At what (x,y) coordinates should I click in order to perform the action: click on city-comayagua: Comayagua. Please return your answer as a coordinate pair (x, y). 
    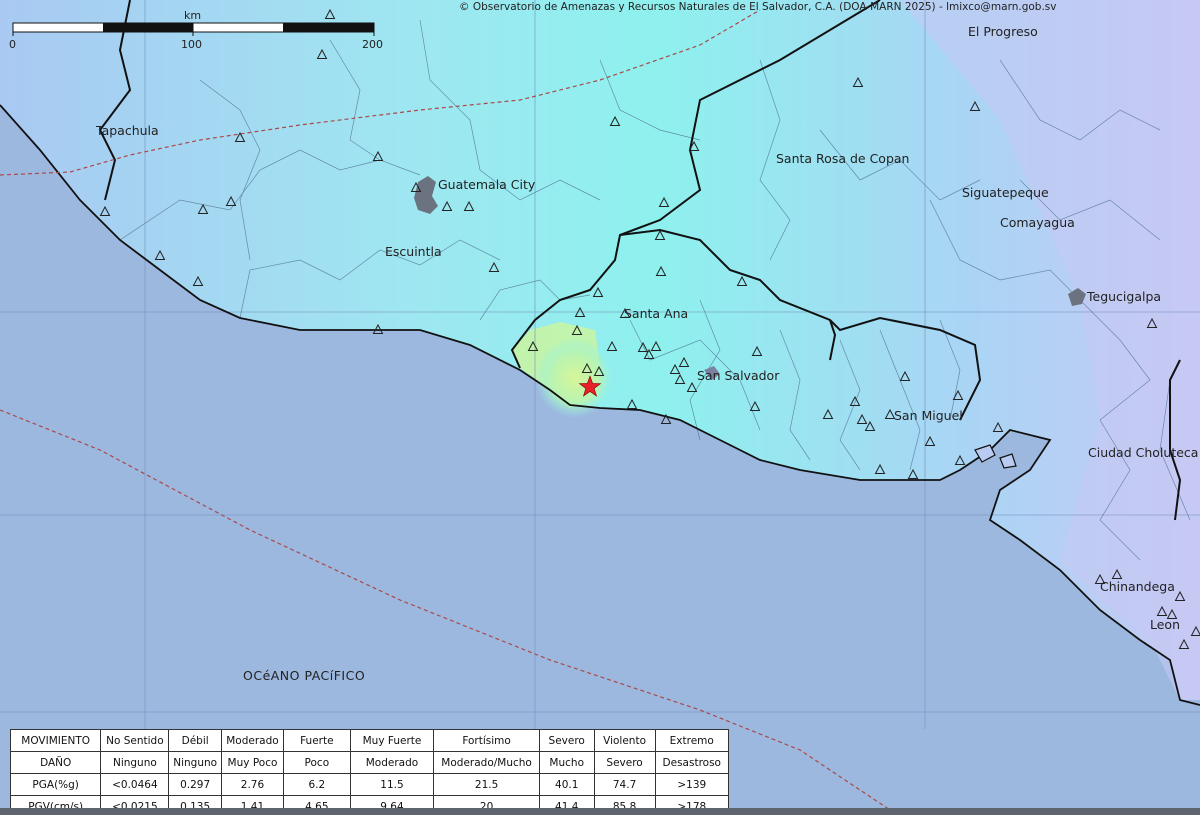
    Looking at the image, I should click on (1037, 222).